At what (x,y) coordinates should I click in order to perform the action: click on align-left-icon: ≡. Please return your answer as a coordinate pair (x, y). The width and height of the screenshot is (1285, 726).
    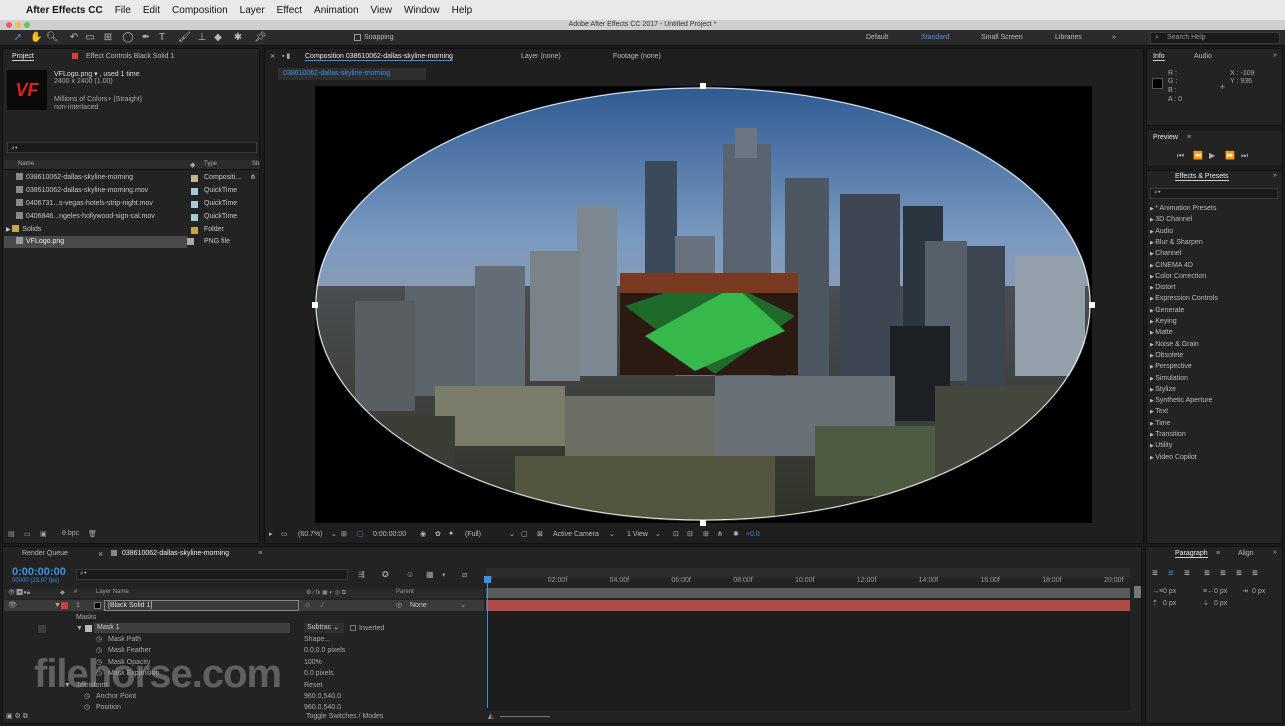
    Looking at the image, I should click on (1155, 573).